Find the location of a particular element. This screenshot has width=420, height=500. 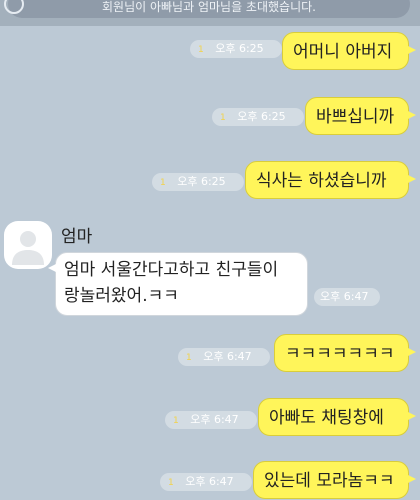

message-meta: 오후 6:47 is located at coordinates (347, 297).